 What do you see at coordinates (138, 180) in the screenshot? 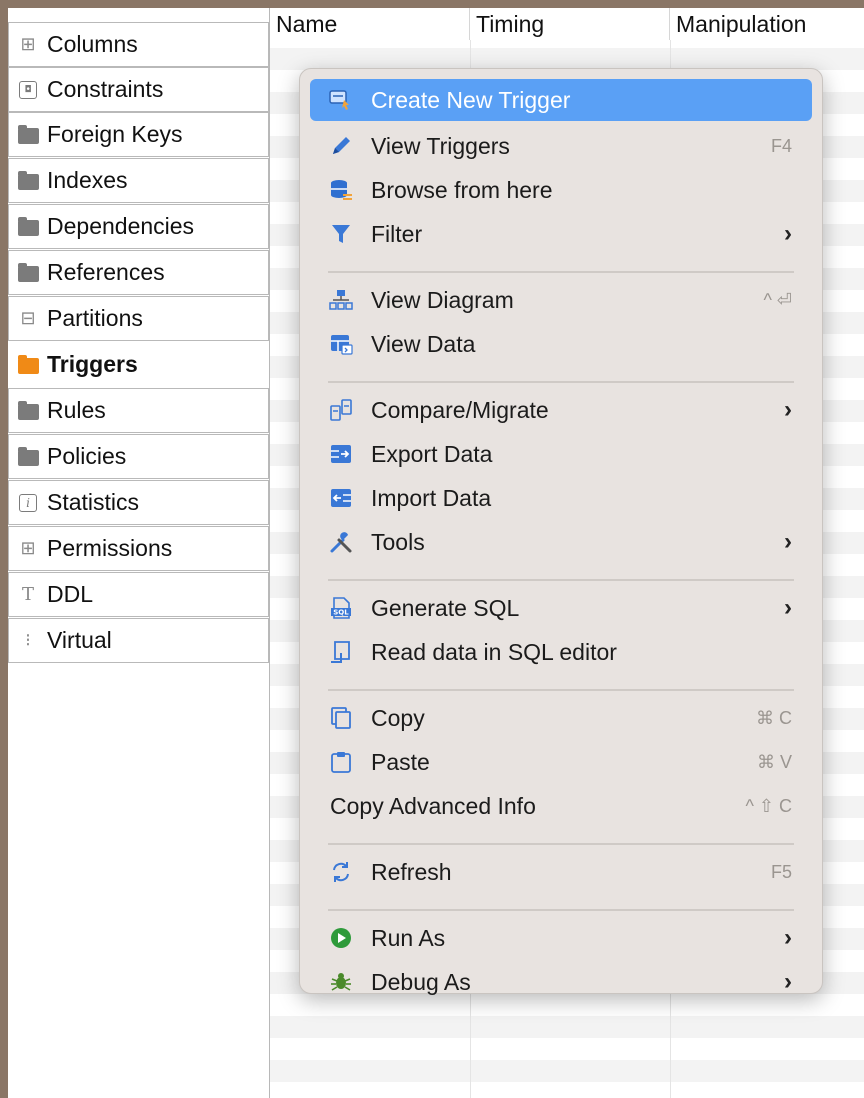
I see `sidebar-item-indexes: Indexes` at bounding box center [138, 180].